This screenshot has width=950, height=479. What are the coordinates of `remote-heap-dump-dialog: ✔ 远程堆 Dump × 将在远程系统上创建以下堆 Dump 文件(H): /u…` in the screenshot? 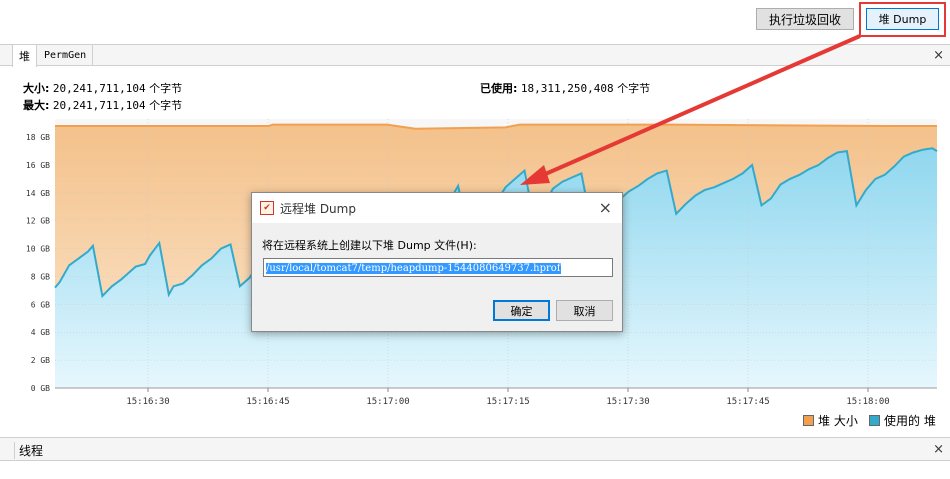 It's located at (437, 262).